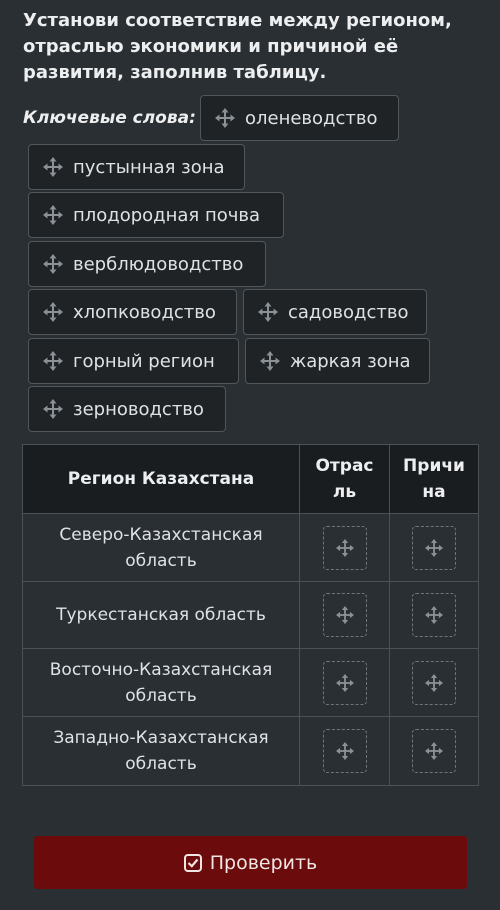 The image size is (500, 910). Describe the element at coordinates (237, 20) in the screenshot. I see `task-line-1: Установи соответствие между регионом,` at that location.